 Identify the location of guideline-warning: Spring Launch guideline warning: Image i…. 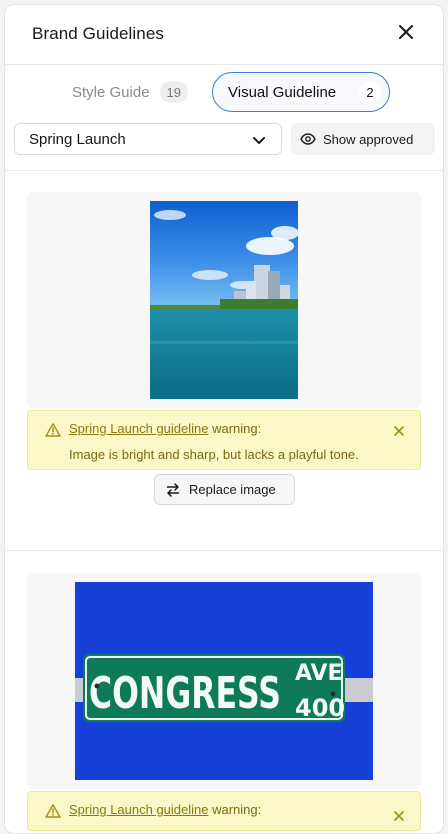
(224, 440).